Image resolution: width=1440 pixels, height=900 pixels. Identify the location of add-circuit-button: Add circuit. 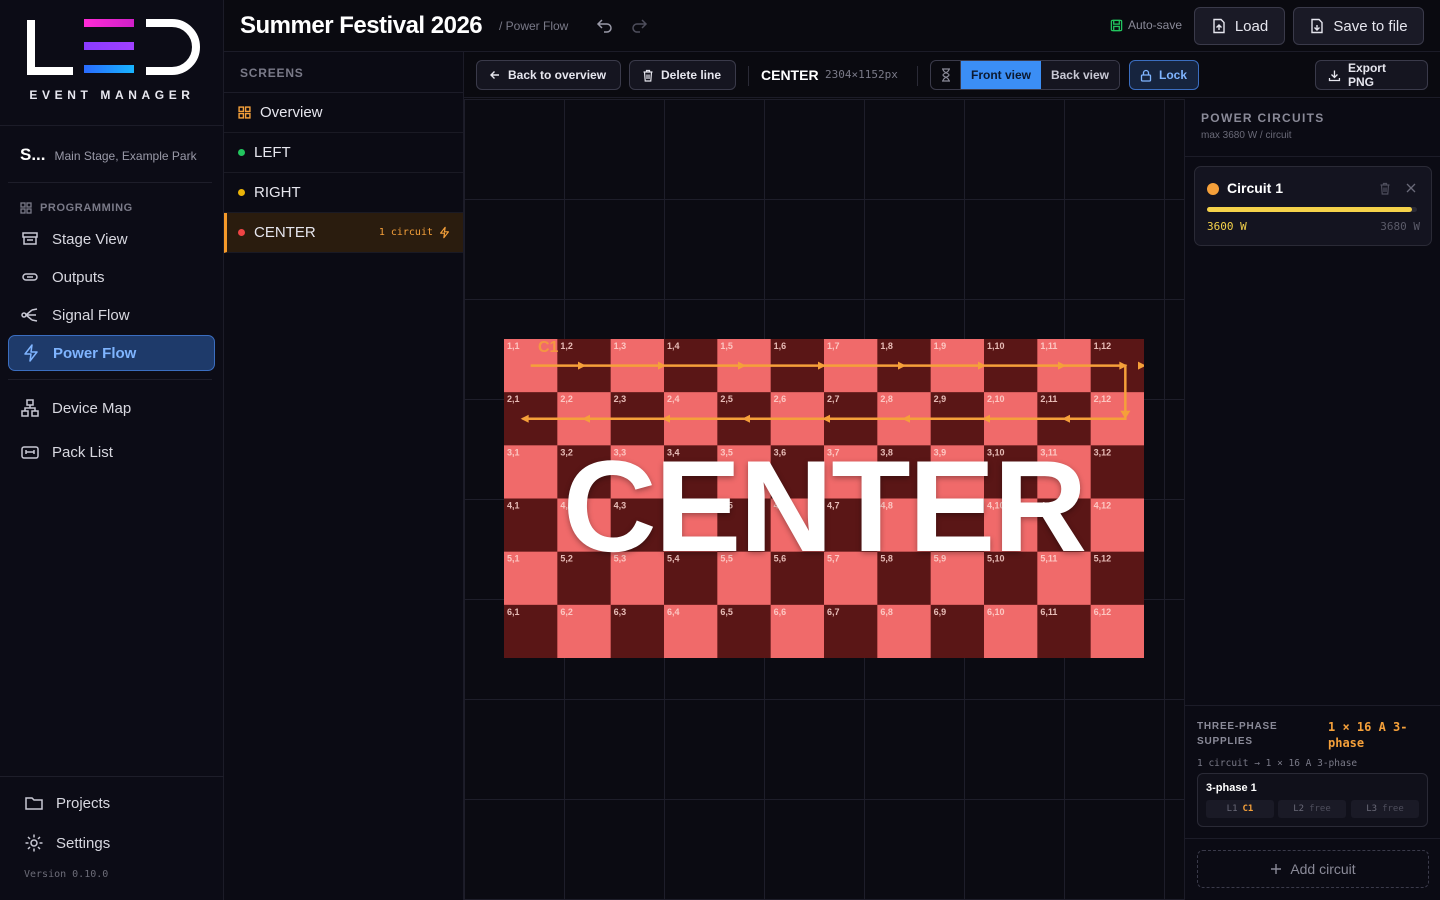
(1313, 869).